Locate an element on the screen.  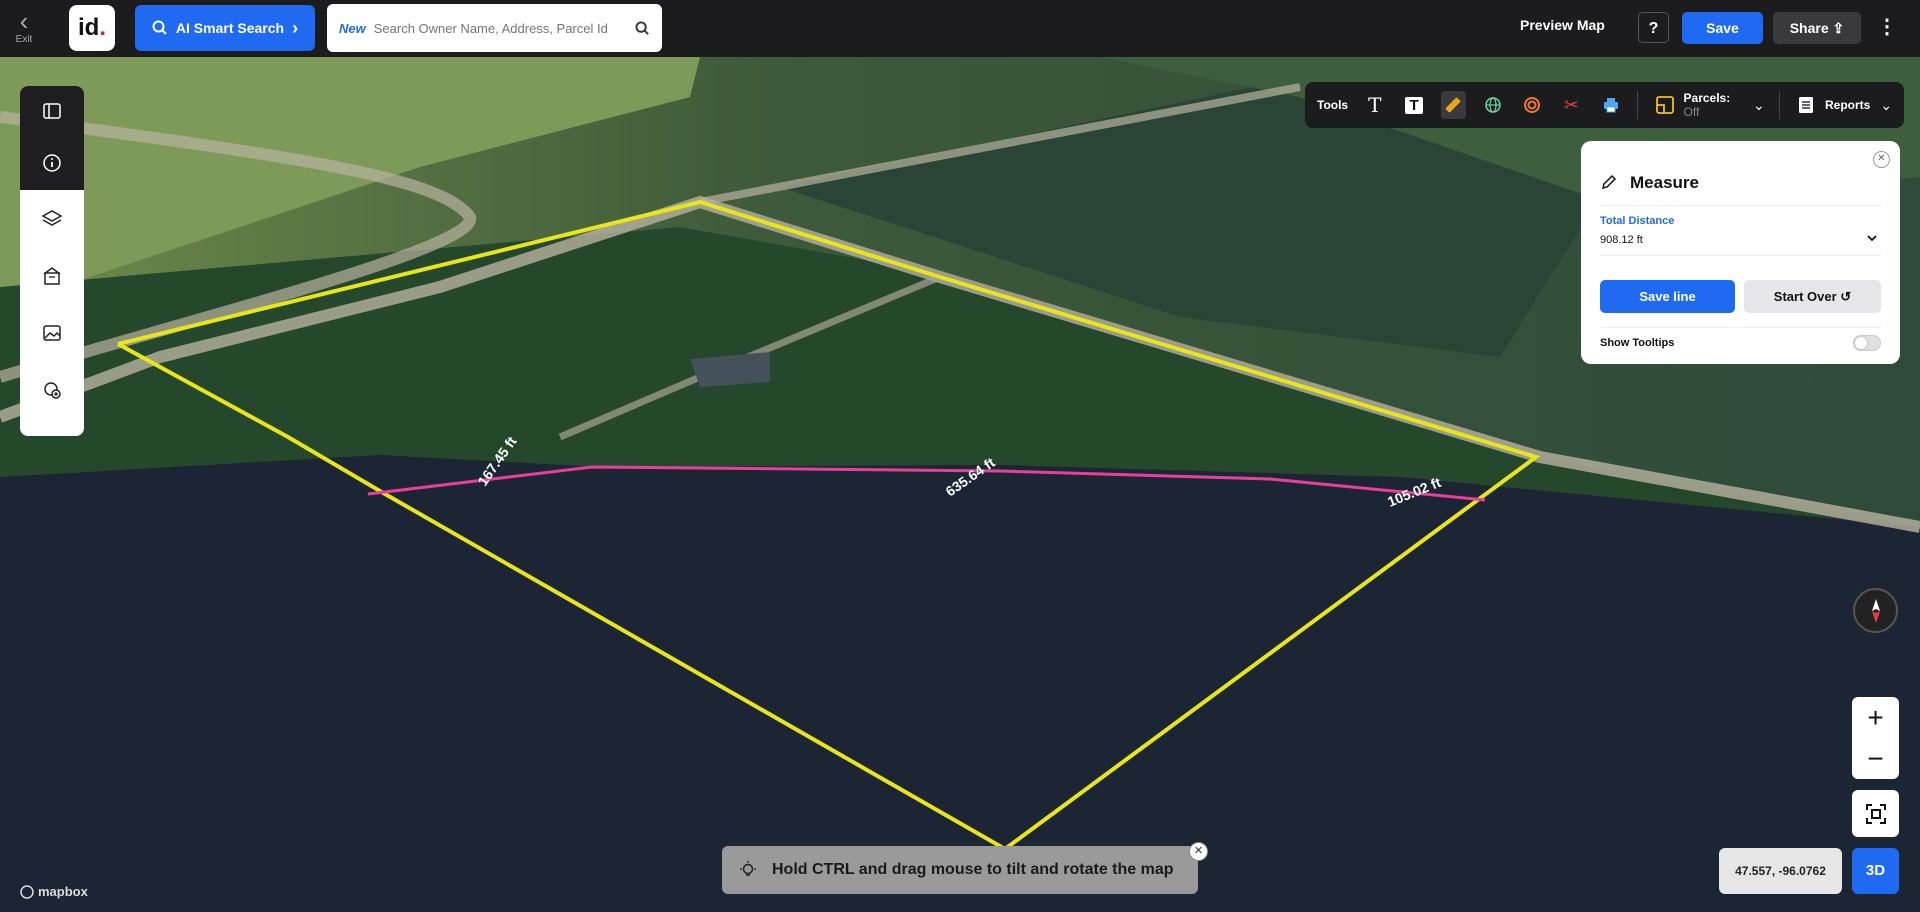
3d-toggle-button: 3D is located at coordinates (1875, 871).